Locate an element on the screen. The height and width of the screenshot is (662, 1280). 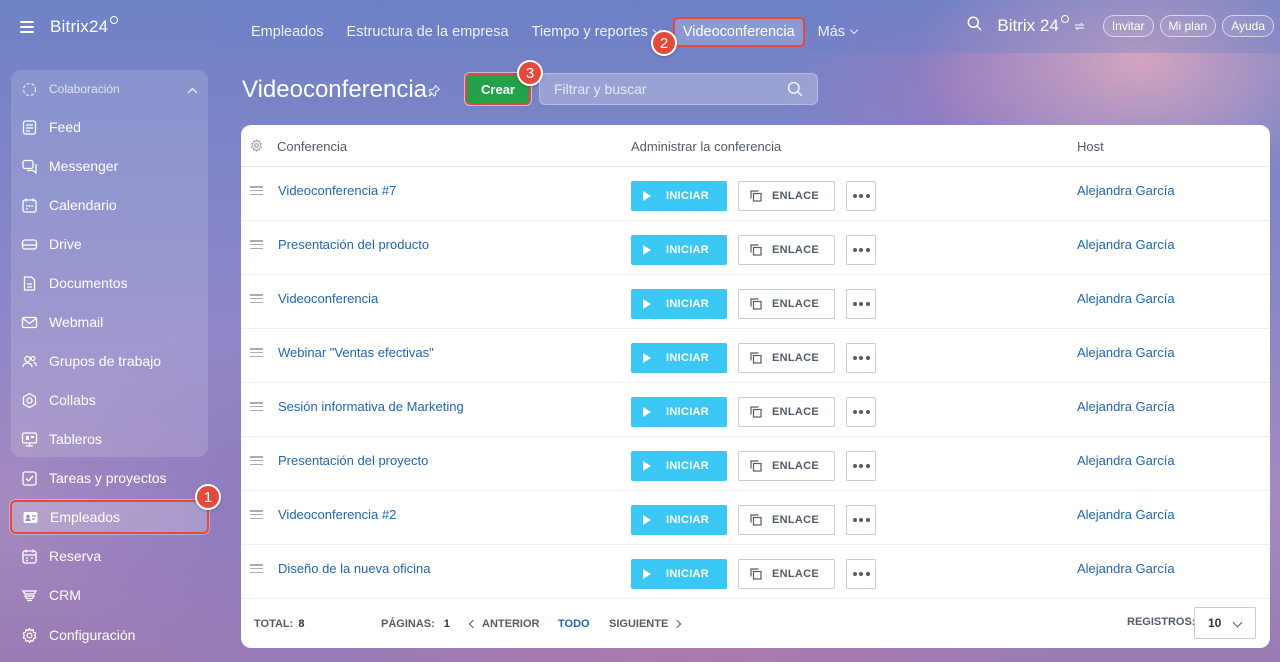
sidebar-item-webmail: Webmail is located at coordinates (109, 322).